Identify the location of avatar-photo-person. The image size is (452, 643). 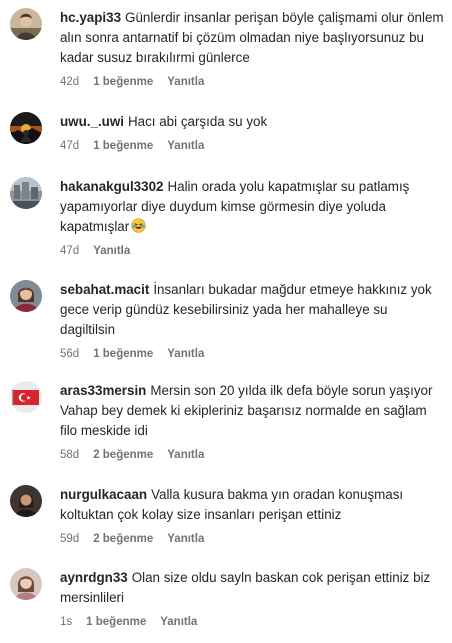
(26, 24).